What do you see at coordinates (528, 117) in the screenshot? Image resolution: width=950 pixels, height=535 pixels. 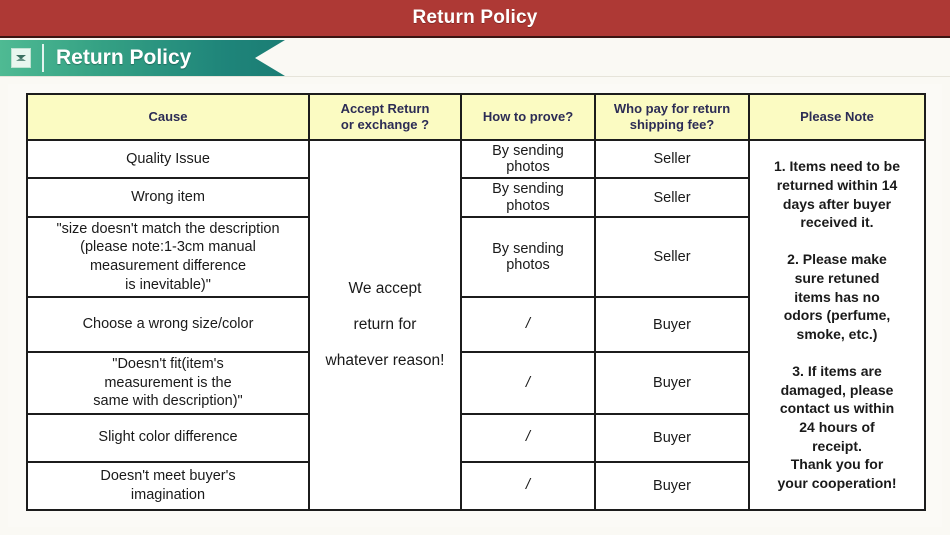 I see `column-header-how-to-prove: How to prove?` at bounding box center [528, 117].